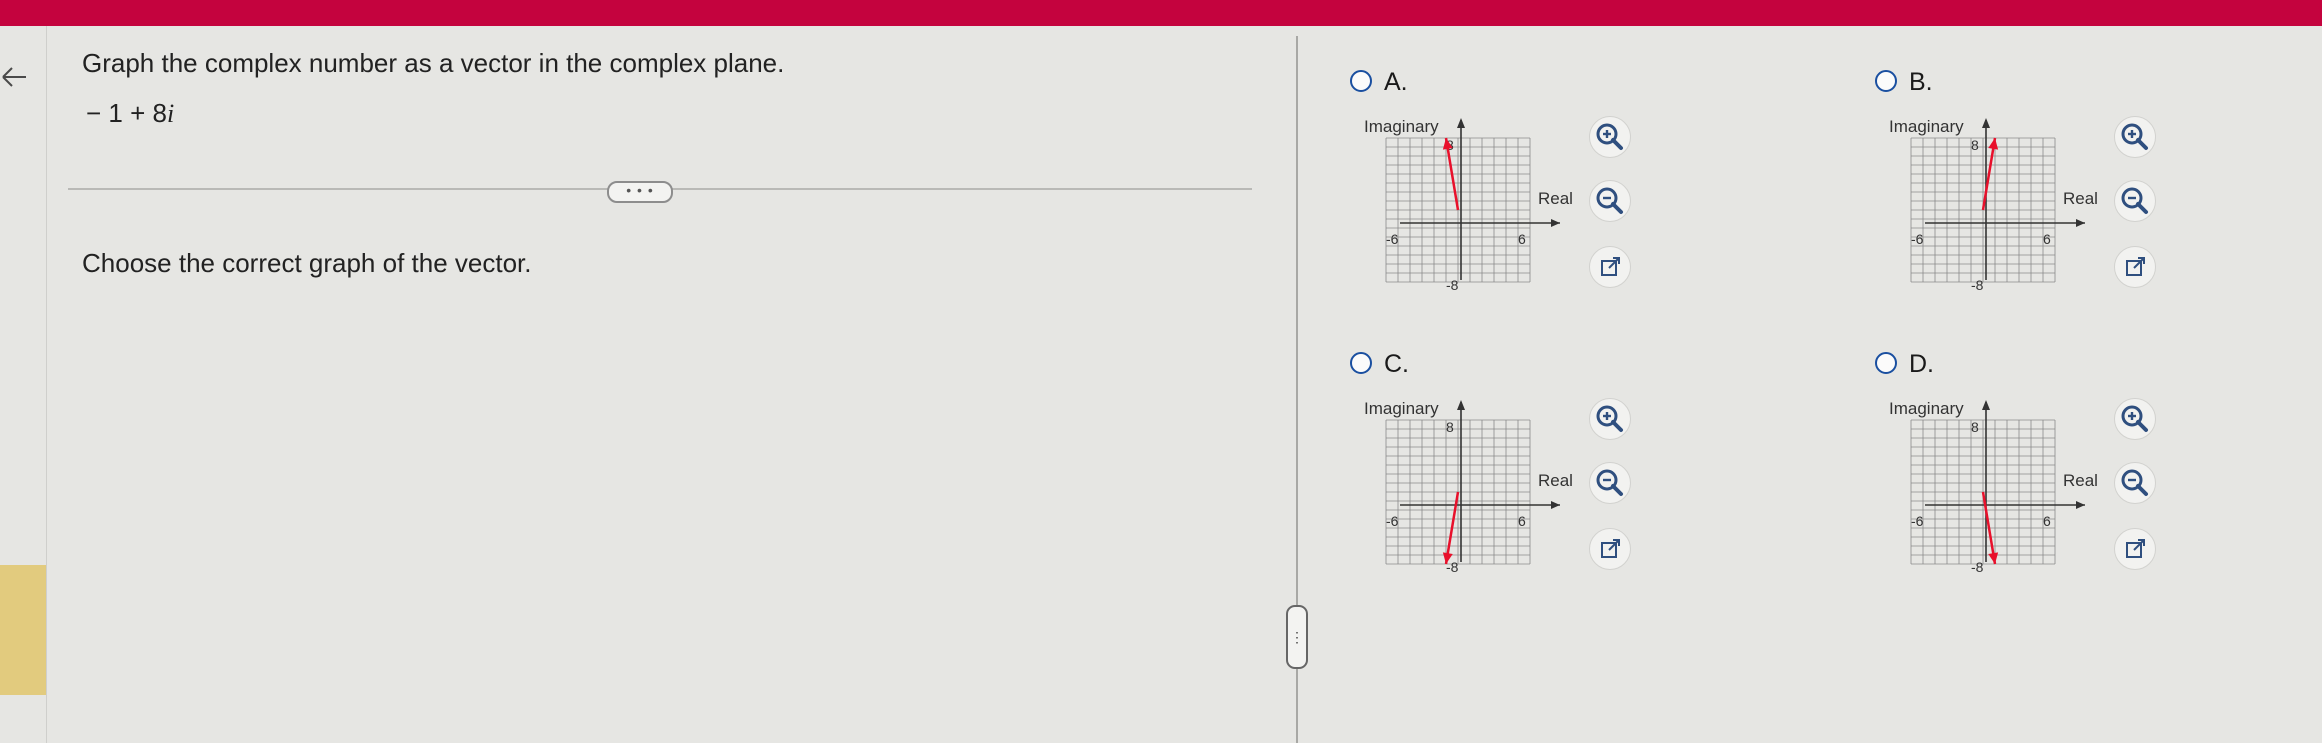 The width and height of the screenshot is (2322, 743). I want to click on choice-c-label: C., so click(1396, 364).